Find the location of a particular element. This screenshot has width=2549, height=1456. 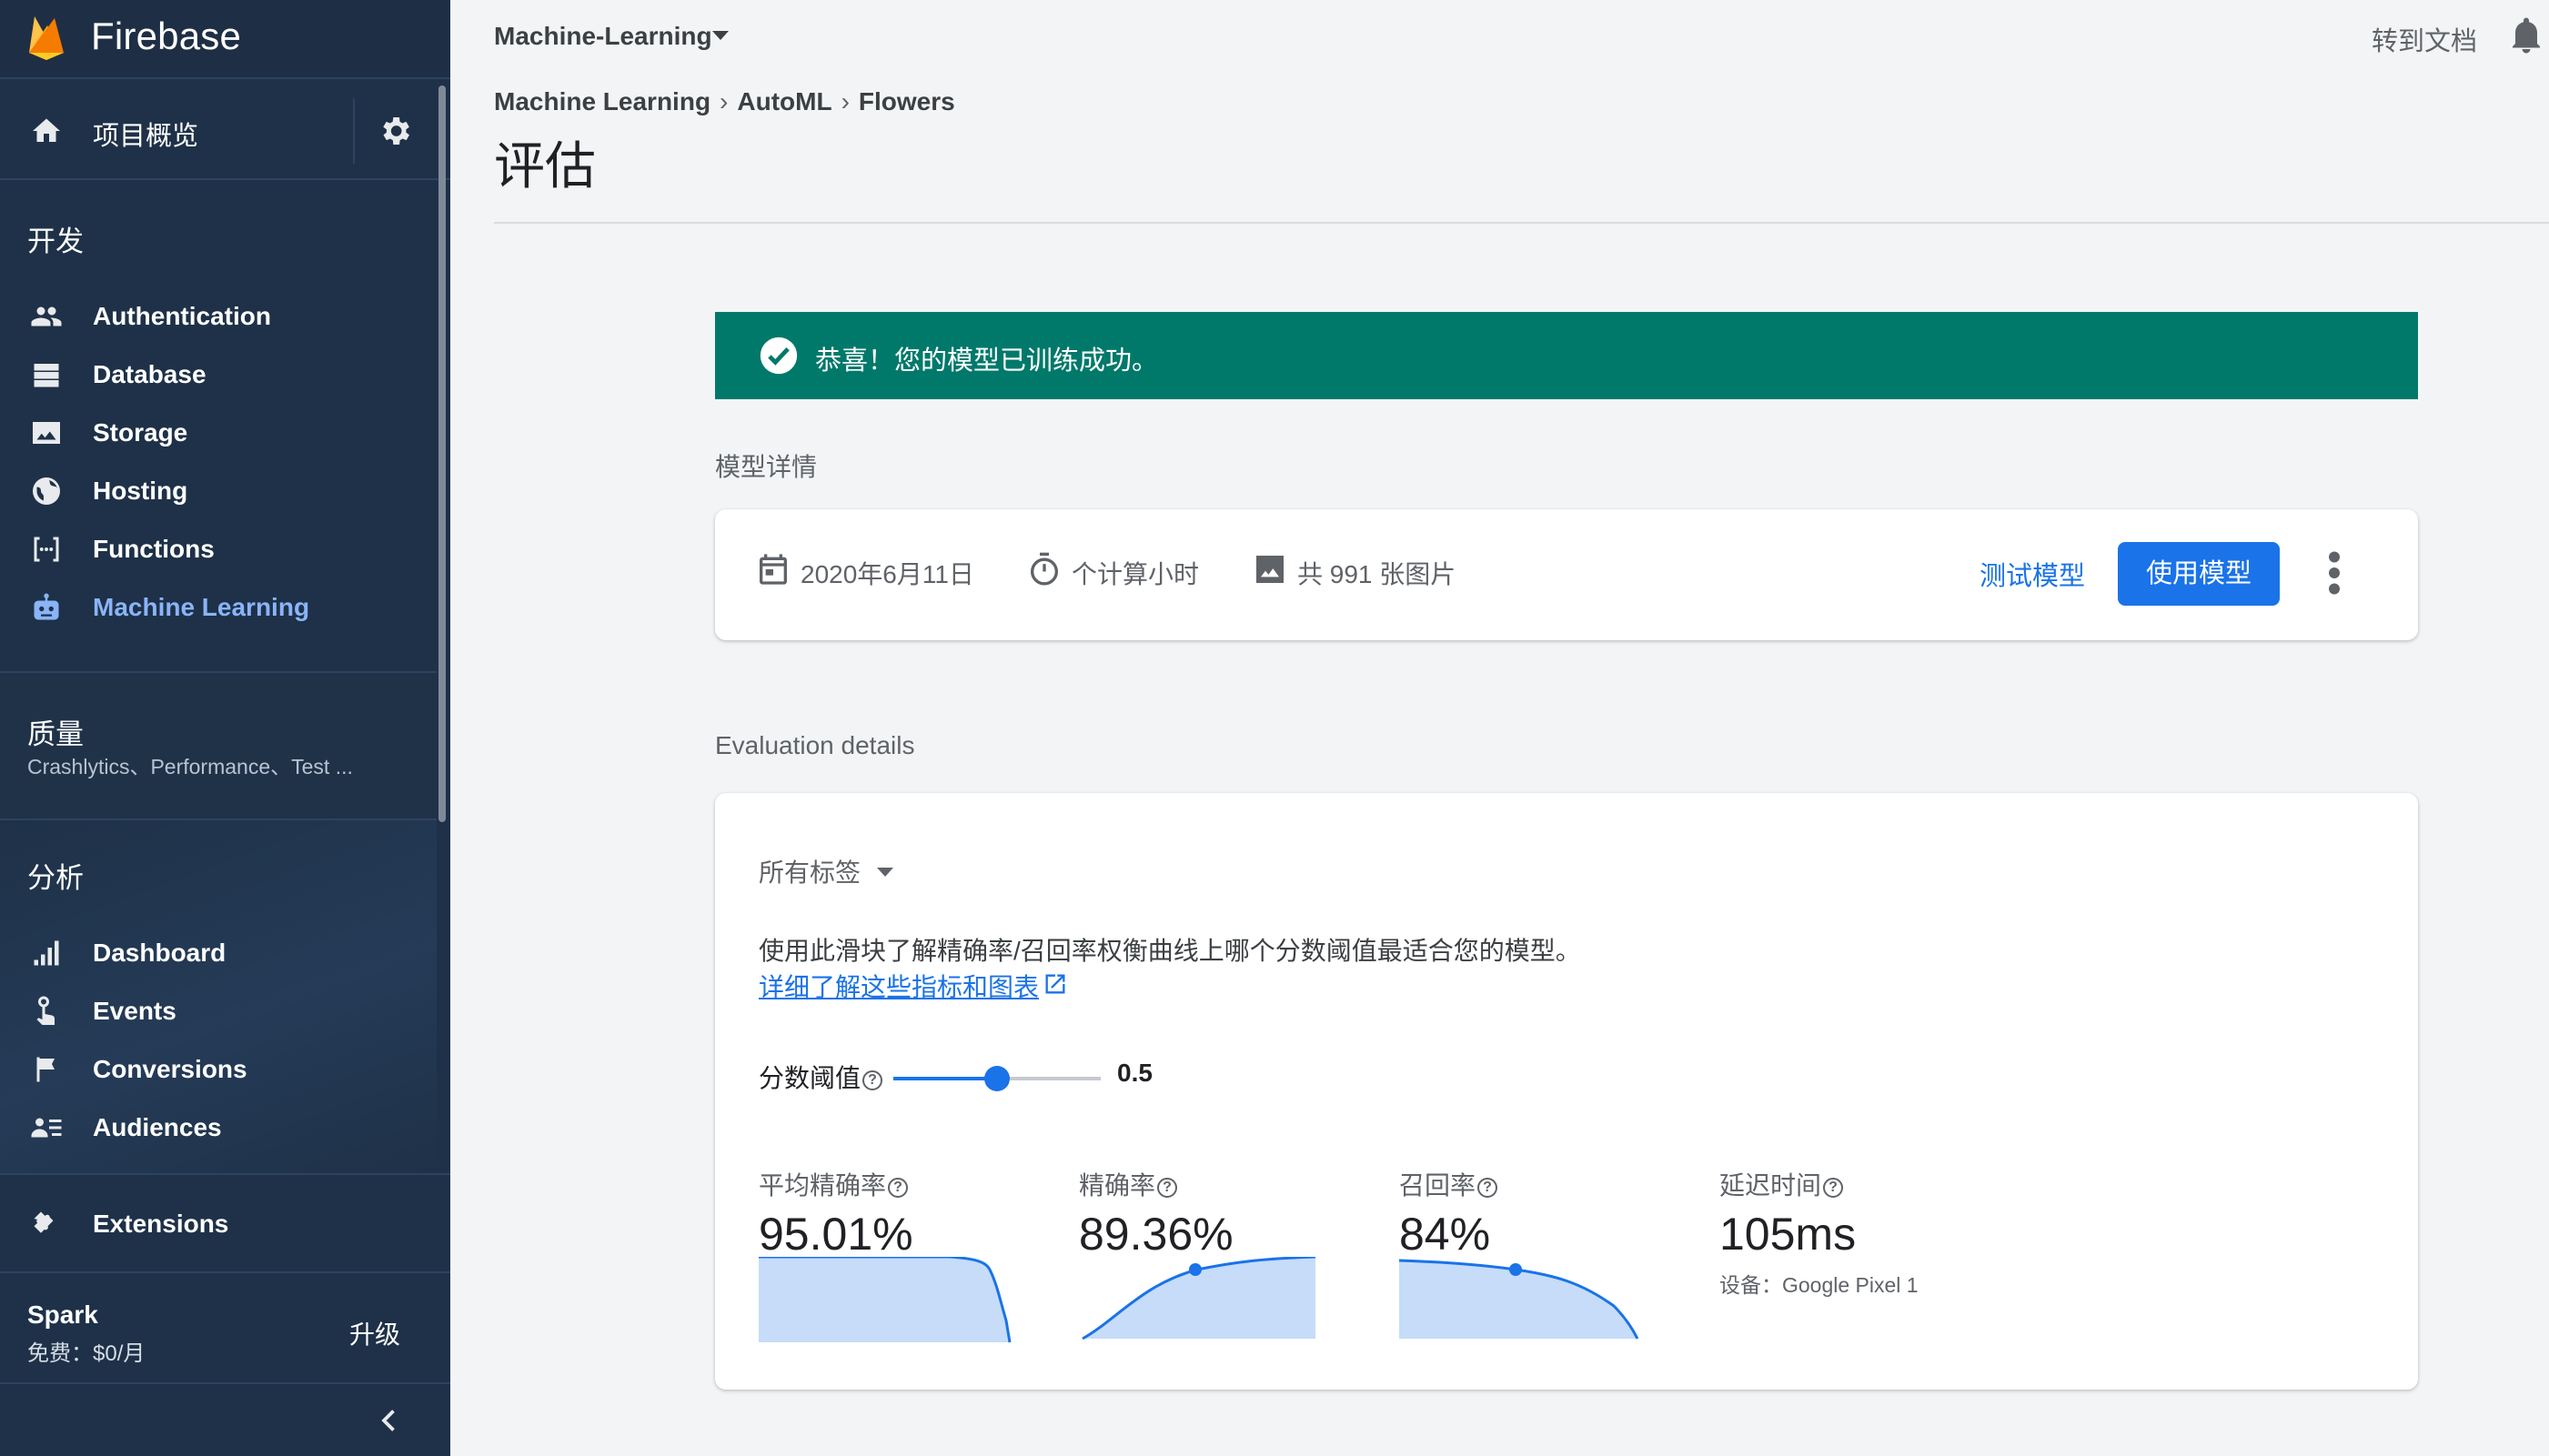

metric-label: 召回率 is located at coordinates (1437, 1185).